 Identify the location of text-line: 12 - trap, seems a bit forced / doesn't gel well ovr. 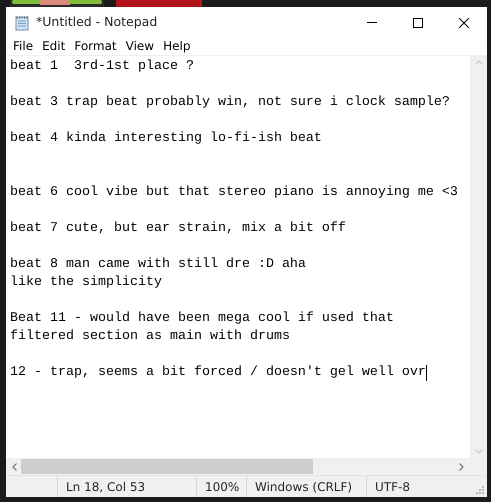
(218, 373).